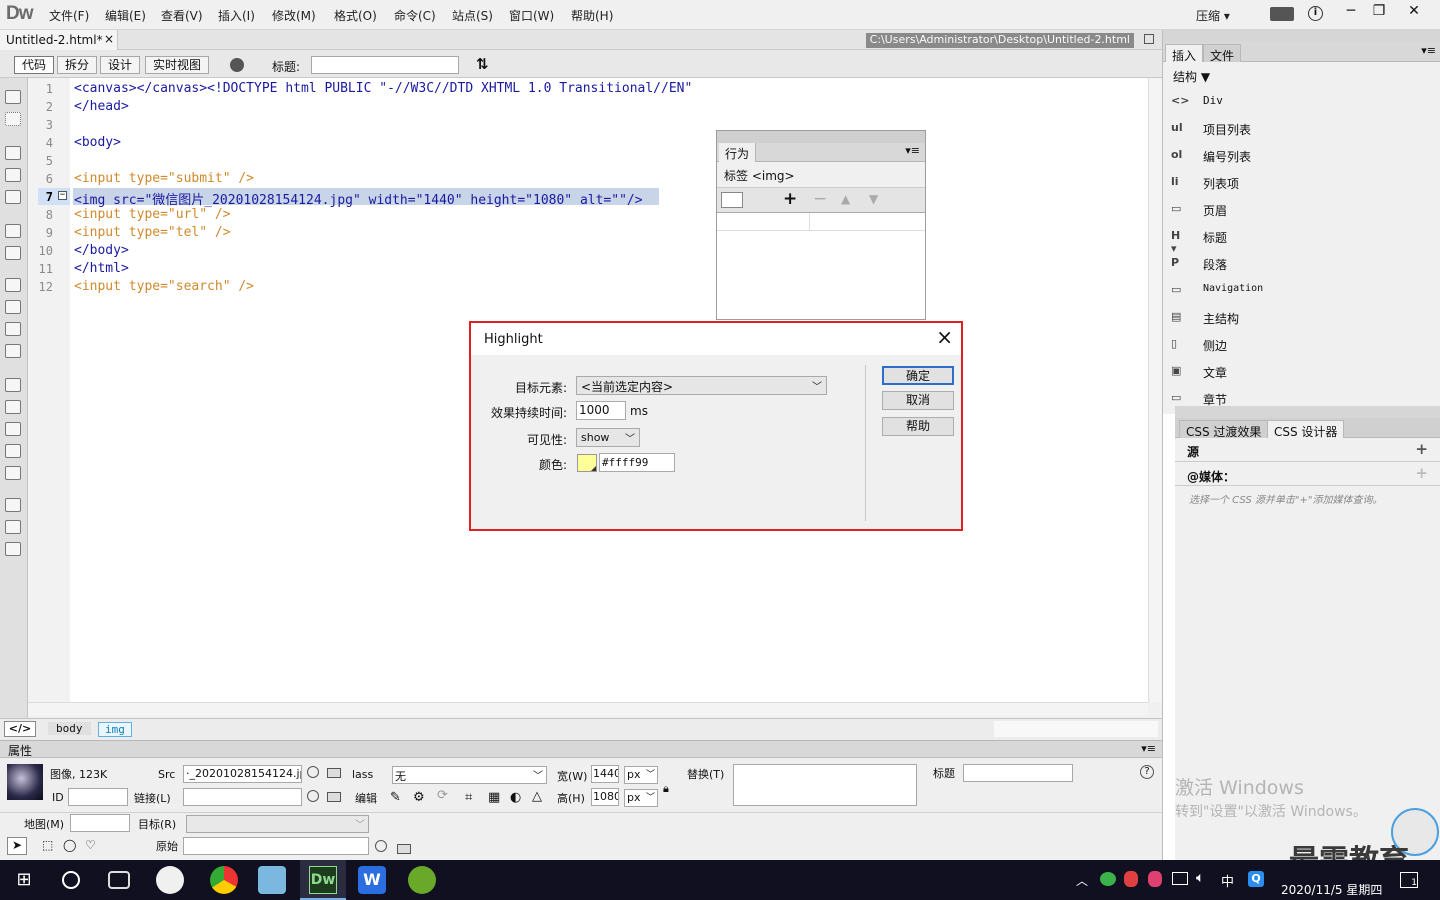  Describe the element at coordinates (69, 15) in the screenshot. I see `menu-file: 文件(F)` at that location.